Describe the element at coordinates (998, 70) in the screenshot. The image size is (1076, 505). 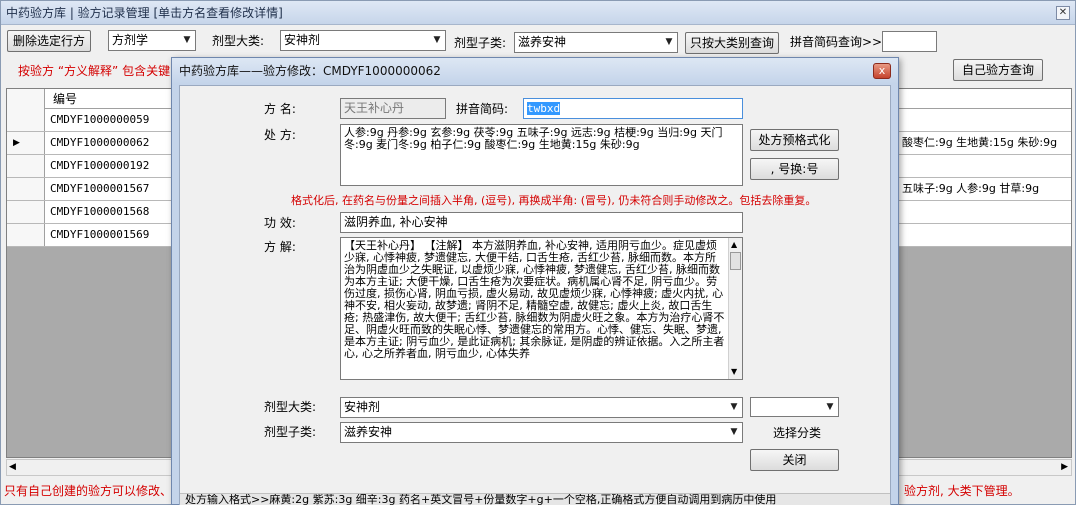
I see `my-prescription-query-button: 自己验方查询` at that location.